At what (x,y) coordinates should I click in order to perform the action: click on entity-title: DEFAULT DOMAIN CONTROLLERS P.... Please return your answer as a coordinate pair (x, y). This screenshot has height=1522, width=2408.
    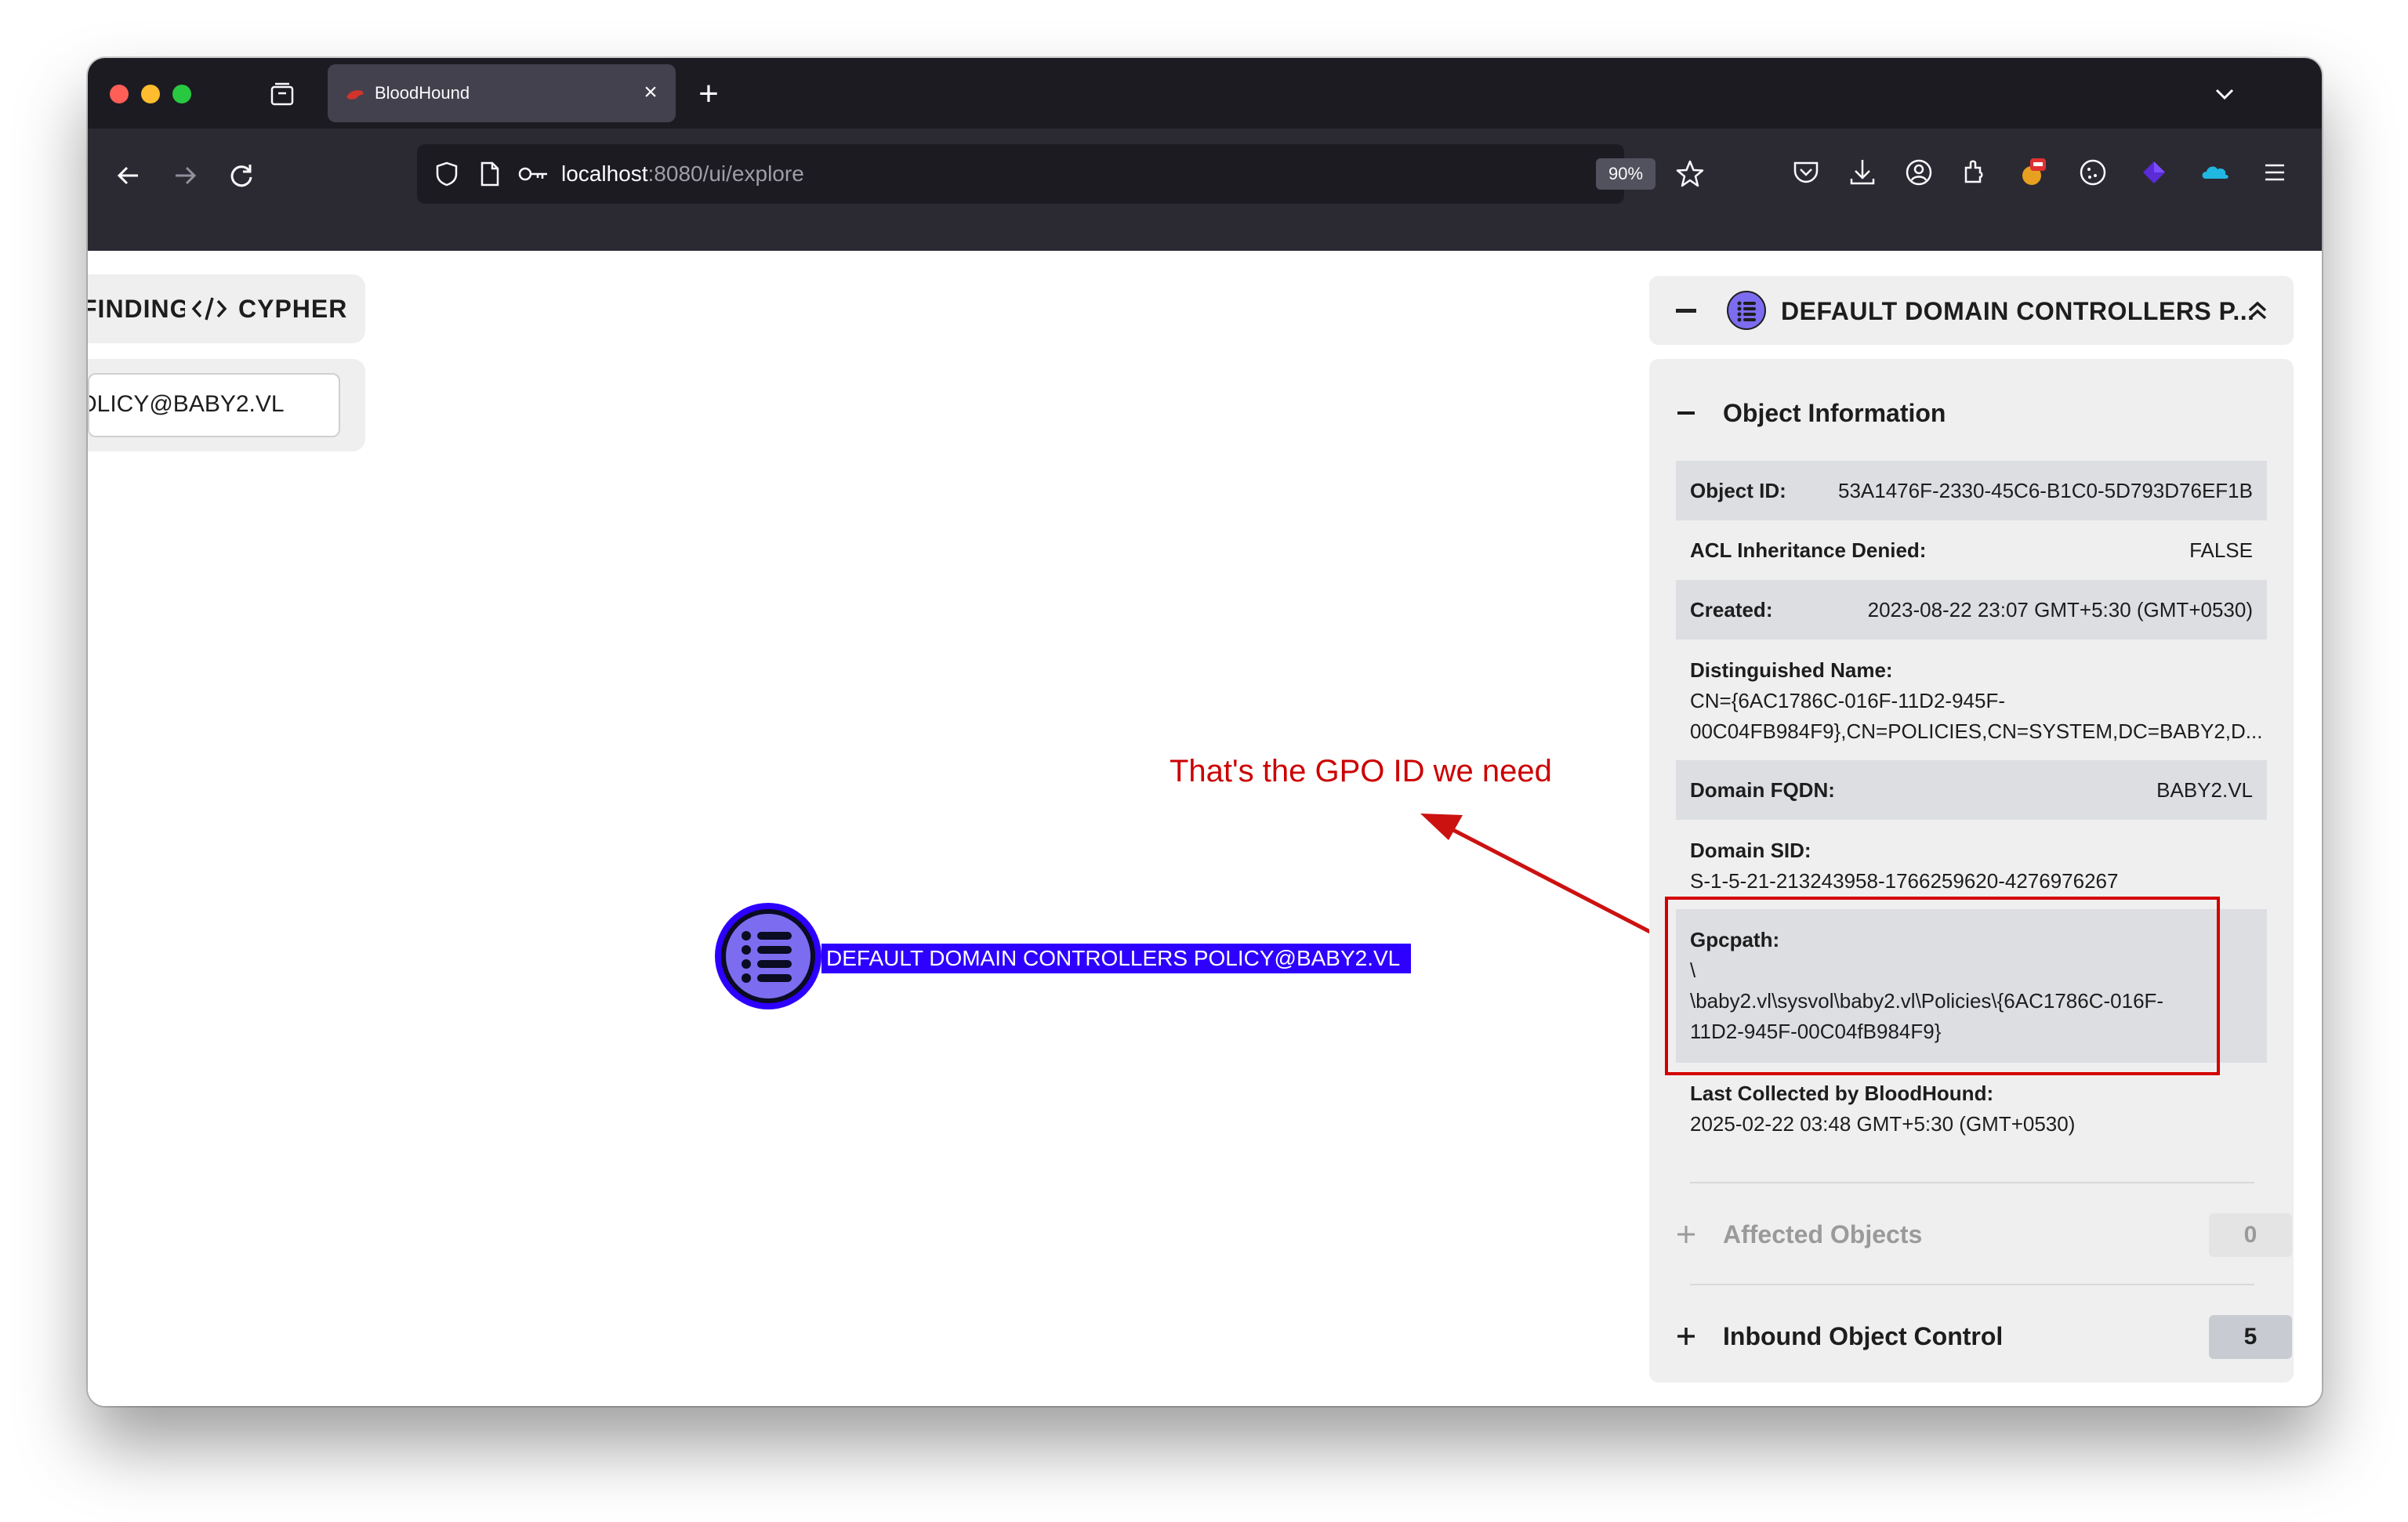
    Looking at the image, I should click on (2018, 311).